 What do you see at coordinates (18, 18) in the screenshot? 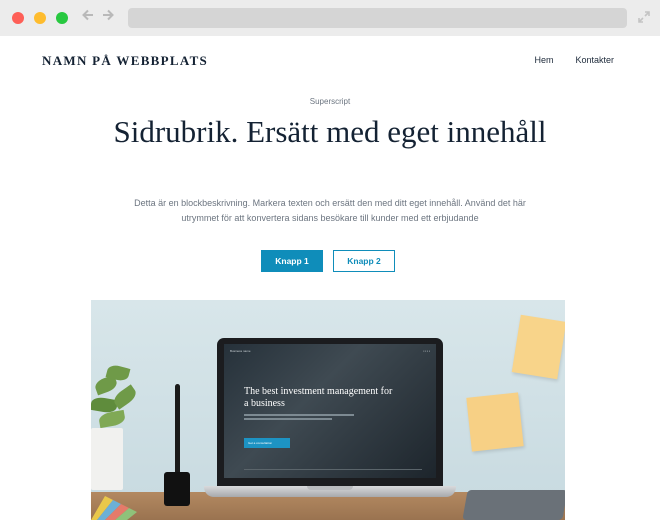
I see `close-window-button` at bounding box center [18, 18].